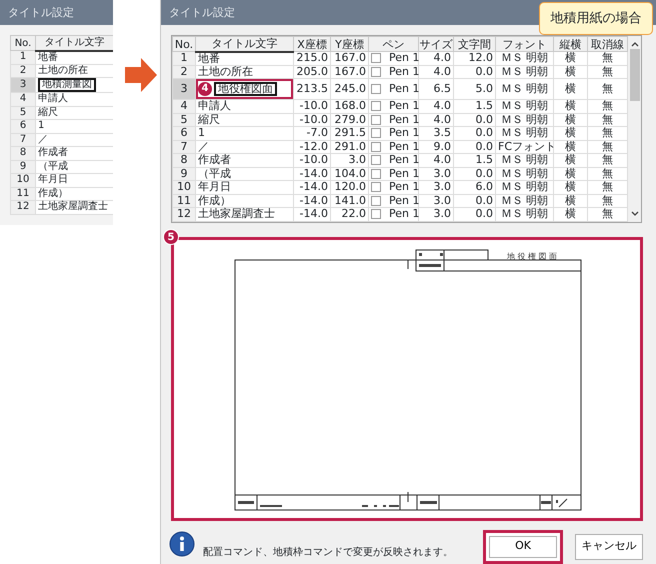  What do you see at coordinates (475, 58) in the screenshot?
I see `table-cell: 12.0` at bounding box center [475, 58].